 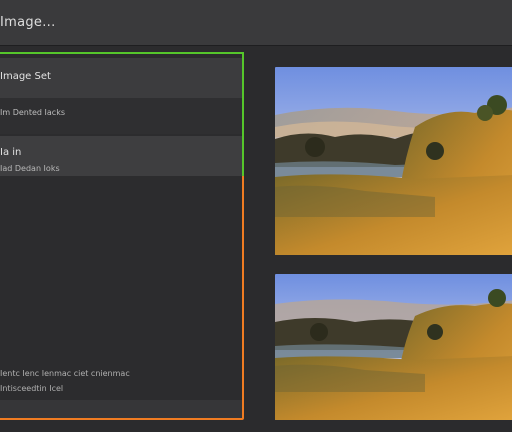 I want to click on footer-text: Ientc Ienc Ienmac ciet cnienmac, so click(x=65, y=373).